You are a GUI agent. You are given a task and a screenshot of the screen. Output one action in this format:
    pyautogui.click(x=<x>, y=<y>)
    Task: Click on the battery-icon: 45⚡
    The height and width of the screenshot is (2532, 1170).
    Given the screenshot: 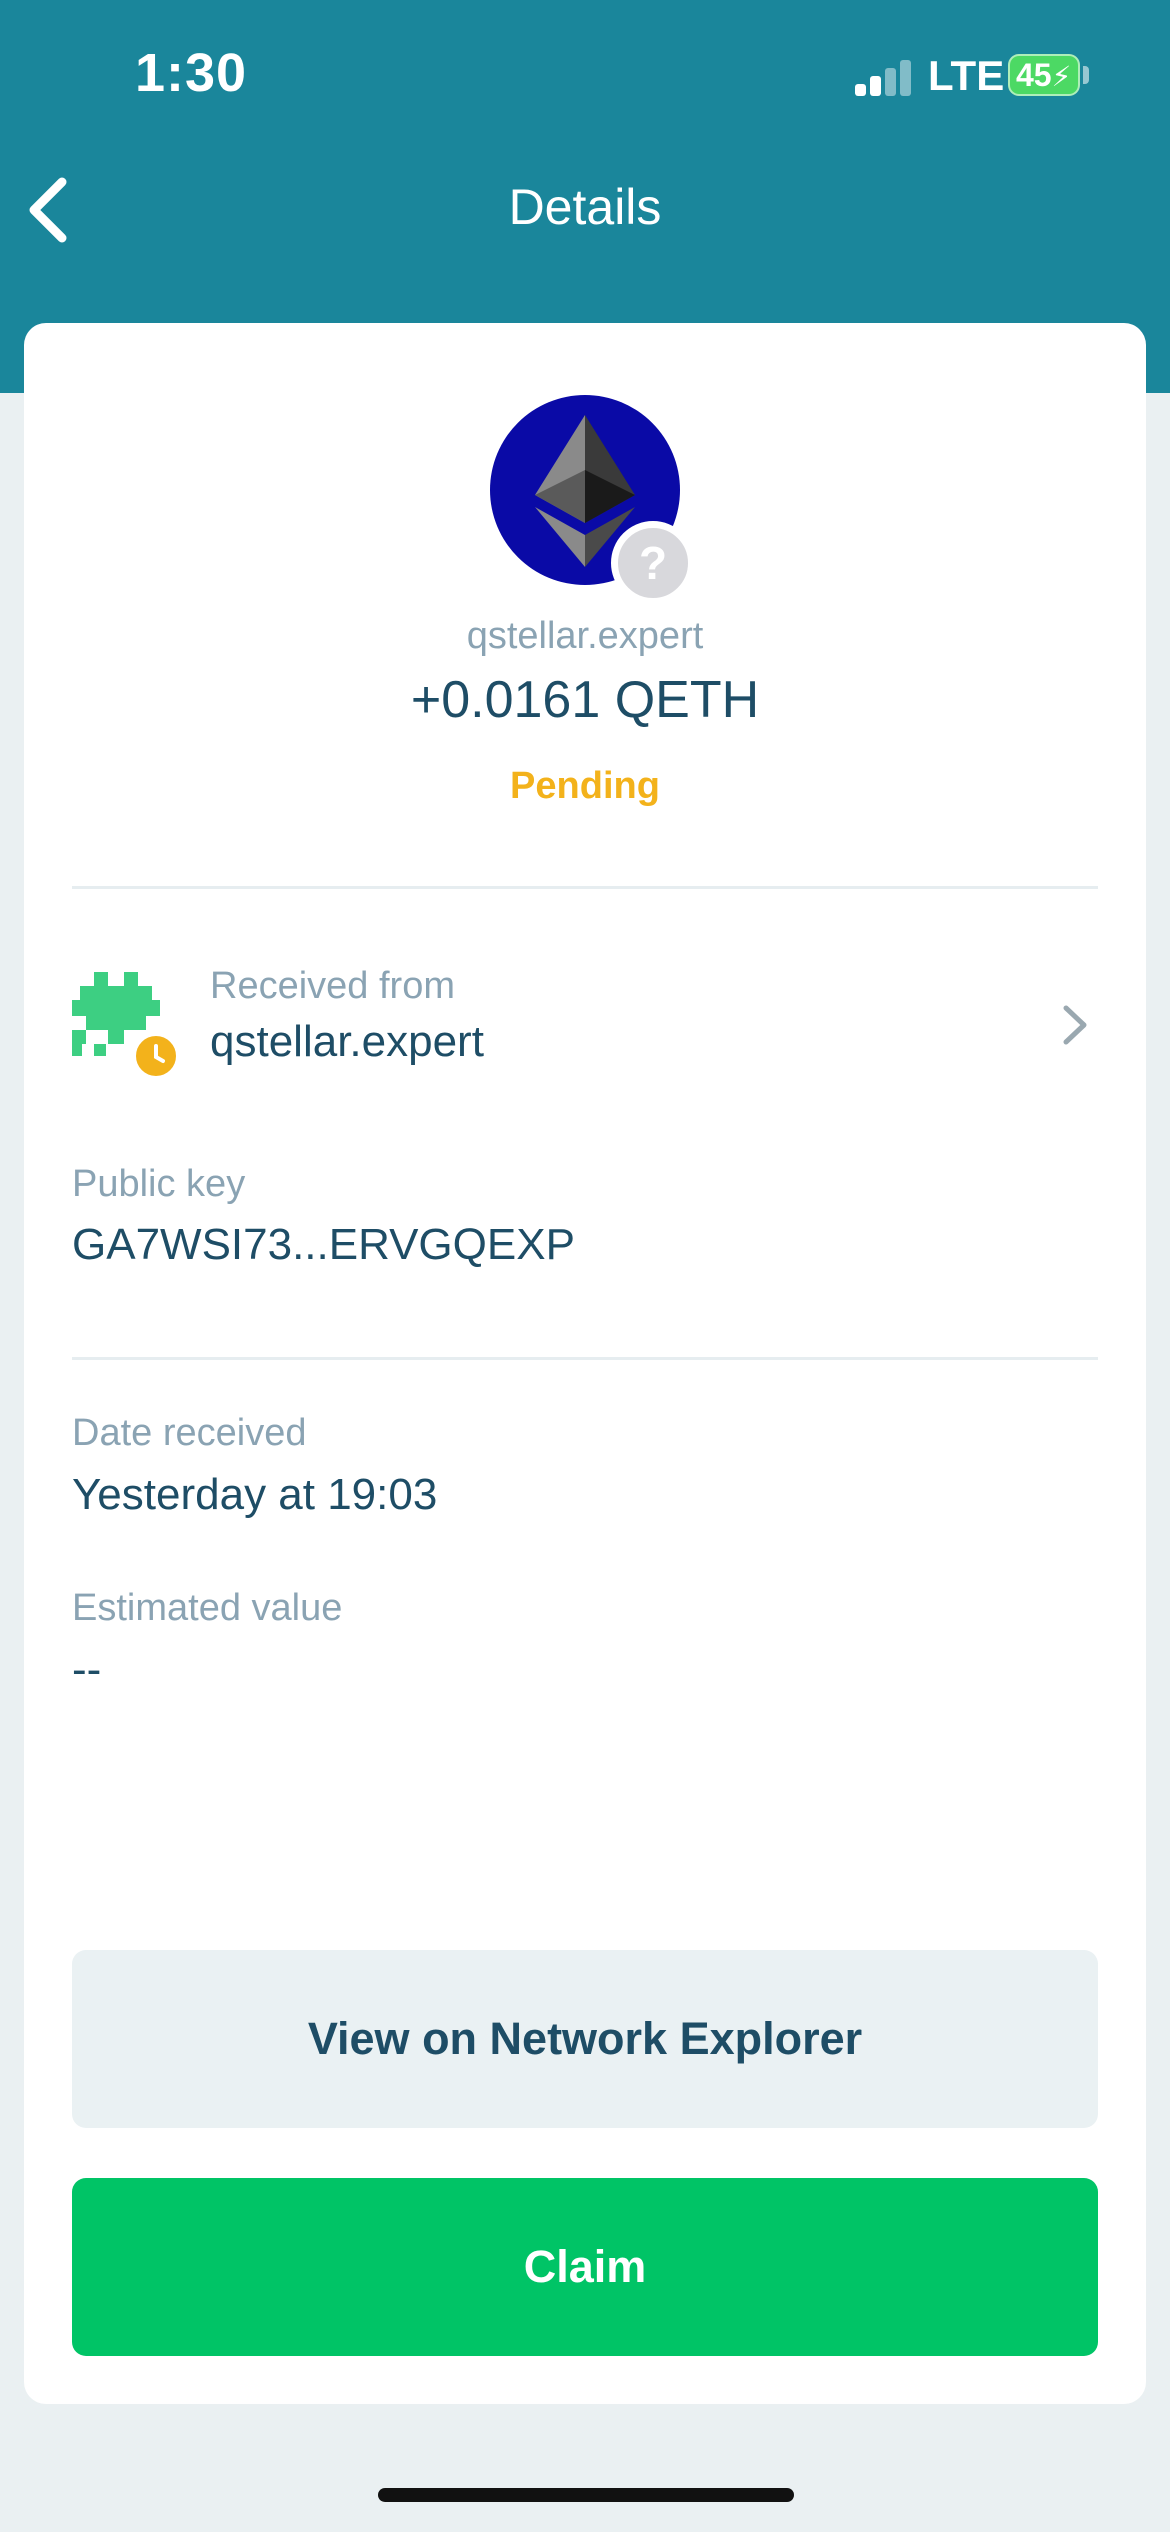 What is the action you would take?
    pyautogui.click(x=1044, y=75)
    